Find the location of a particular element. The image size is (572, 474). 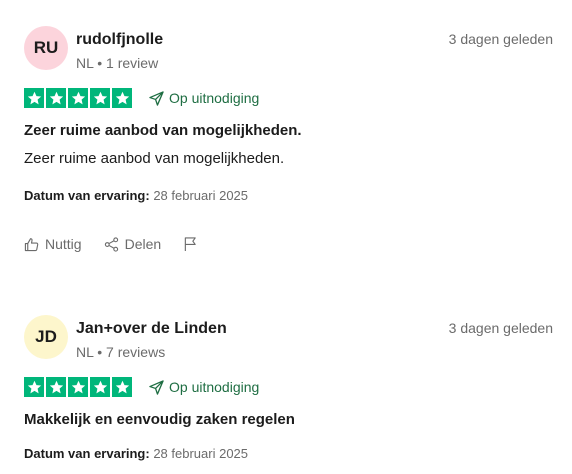

share-button: Delen is located at coordinates (133, 244).